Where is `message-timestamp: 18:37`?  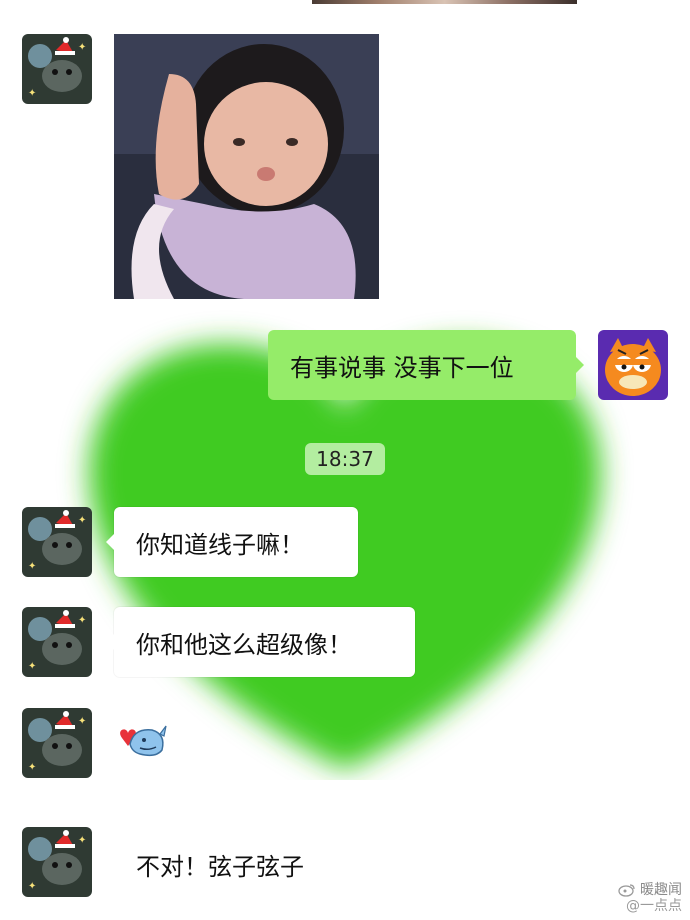
message-timestamp: 18:37 is located at coordinates (345, 459).